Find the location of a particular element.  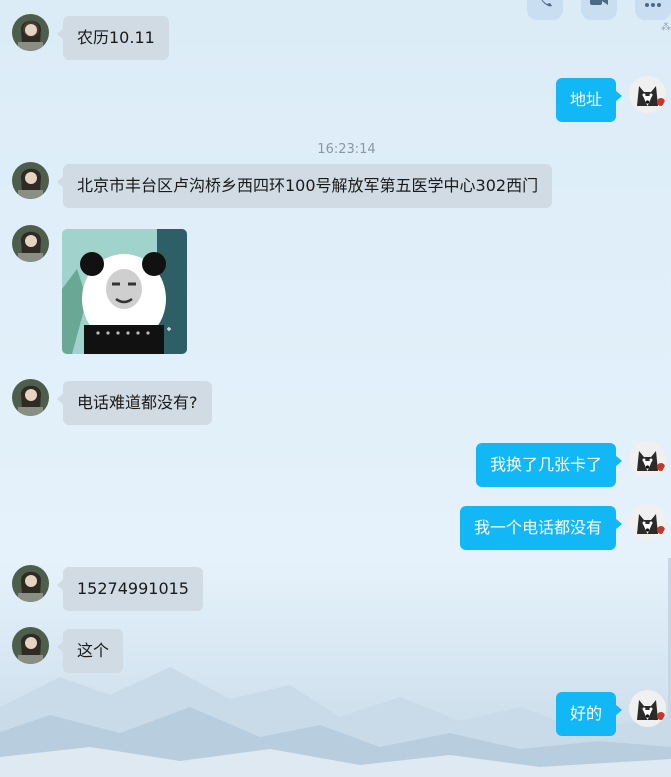

message-incoming: 农历10.11 is located at coordinates (90, 37).